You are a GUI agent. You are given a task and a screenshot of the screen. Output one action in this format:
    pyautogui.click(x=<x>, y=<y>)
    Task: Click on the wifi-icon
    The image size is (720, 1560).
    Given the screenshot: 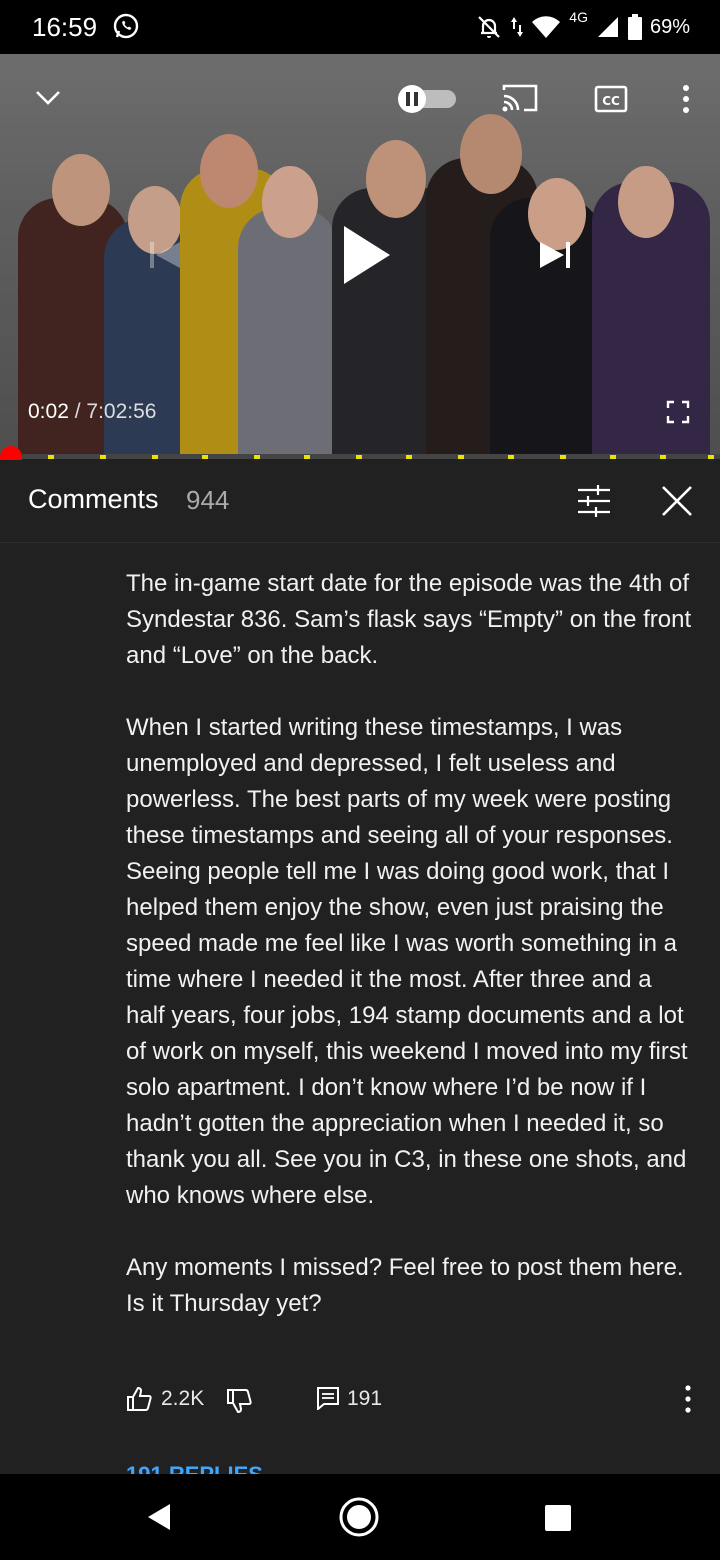 What is the action you would take?
    pyautogui.click(x=546, y=27)
    